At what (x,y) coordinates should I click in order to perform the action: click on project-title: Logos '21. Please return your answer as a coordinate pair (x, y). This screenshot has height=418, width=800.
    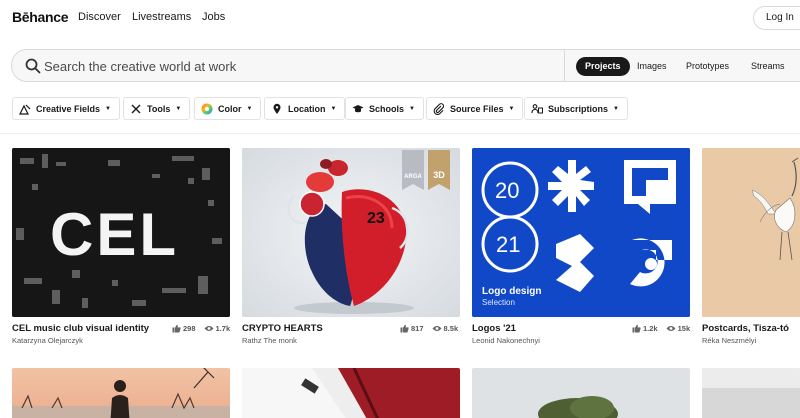
    Looking at the image, I should click on (494, 328).